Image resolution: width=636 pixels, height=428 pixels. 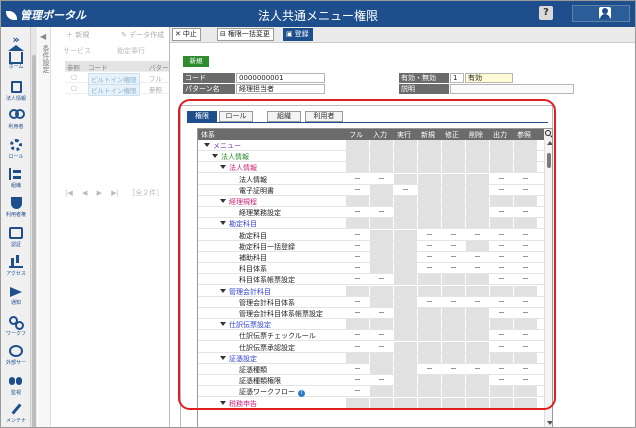 What do you see at coordinates (512, 89) in the screenshot?
I see `description-field` at bounding box center [512, 89].